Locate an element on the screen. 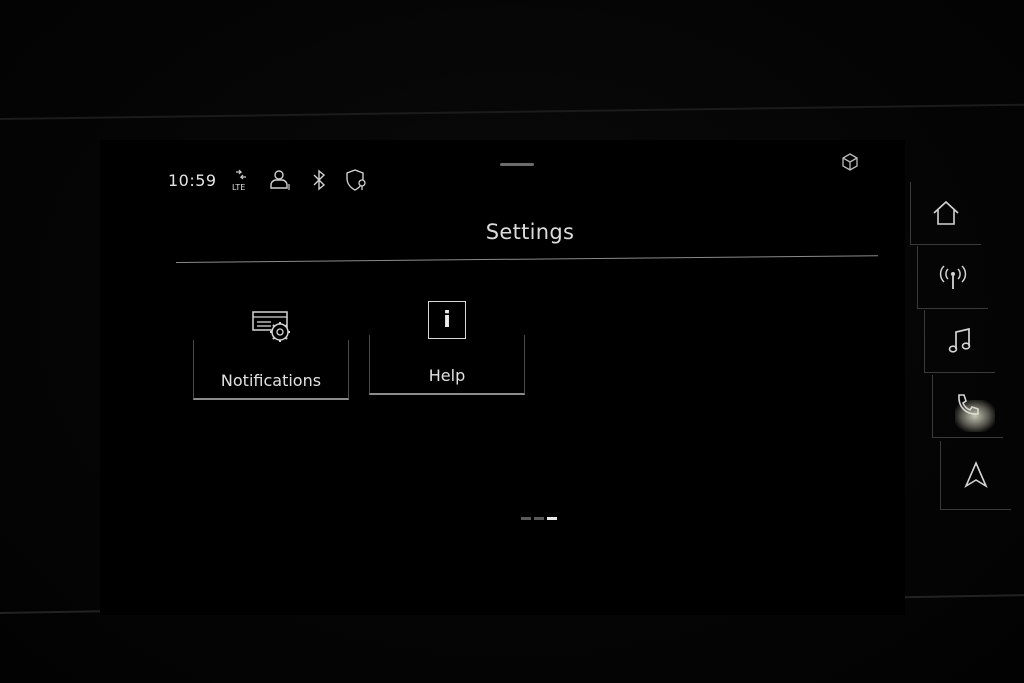 Image resolution: width=1024 pixels, height=683 pixels. radio-shortcut-button is located at coordinates (952, 277).